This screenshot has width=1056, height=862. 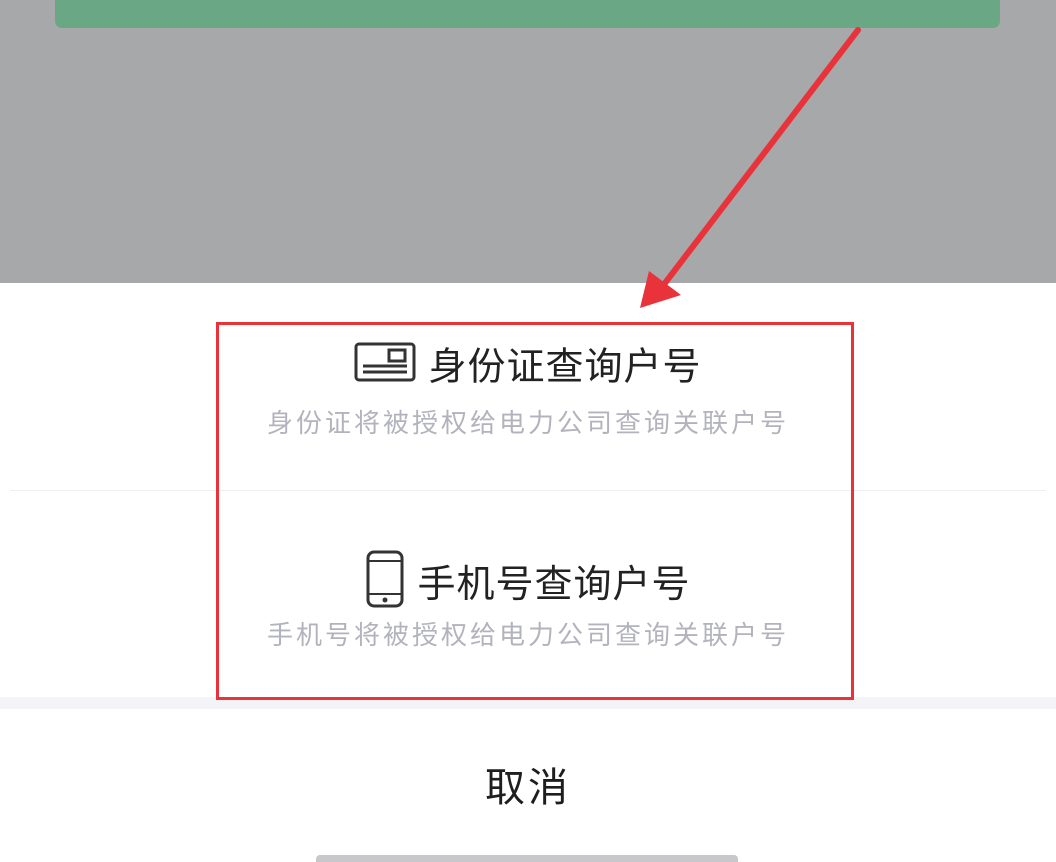 What do you see at coordinates (527, 858) in the screenshot?
I see `home-indicator` at bounding box center [527, 858].